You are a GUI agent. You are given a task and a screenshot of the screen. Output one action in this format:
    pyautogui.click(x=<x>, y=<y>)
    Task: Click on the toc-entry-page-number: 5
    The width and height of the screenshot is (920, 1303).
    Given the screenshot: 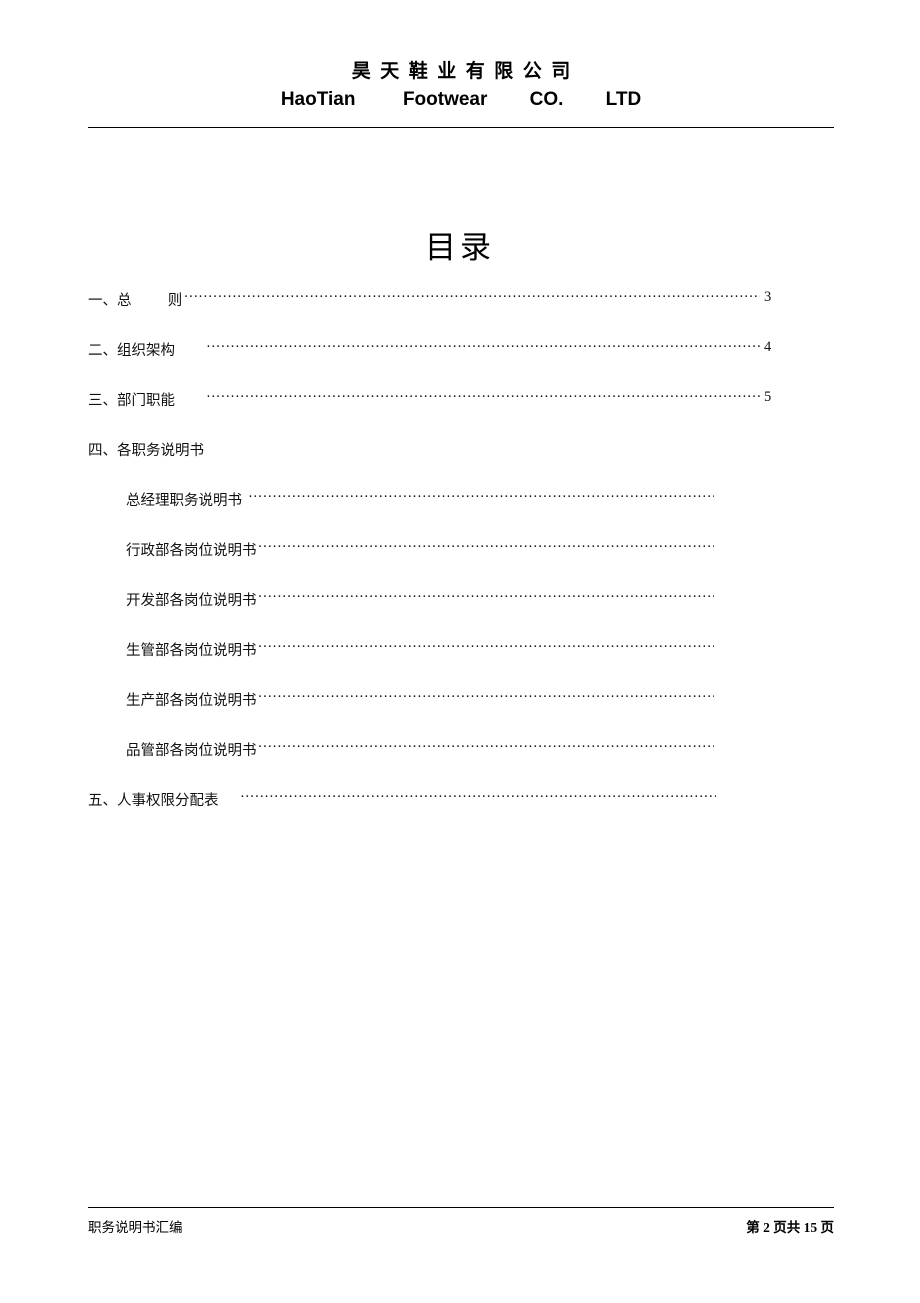 What is the action you would take?
    pyautogui.click(x=766, y=397)
    